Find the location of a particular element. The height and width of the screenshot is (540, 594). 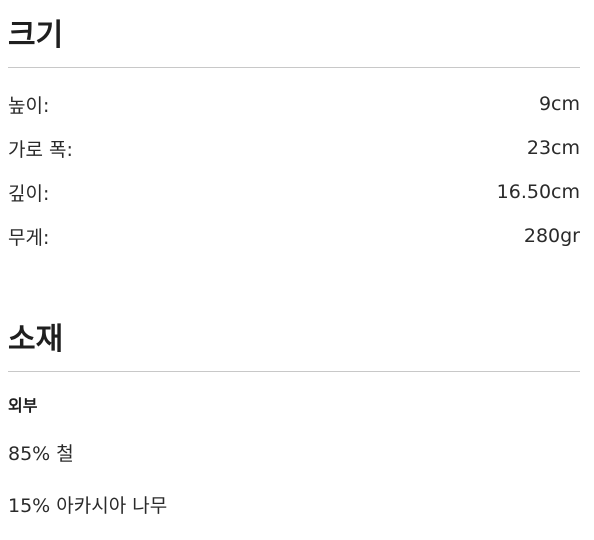

size-divider is located at coordinates (294, 67).